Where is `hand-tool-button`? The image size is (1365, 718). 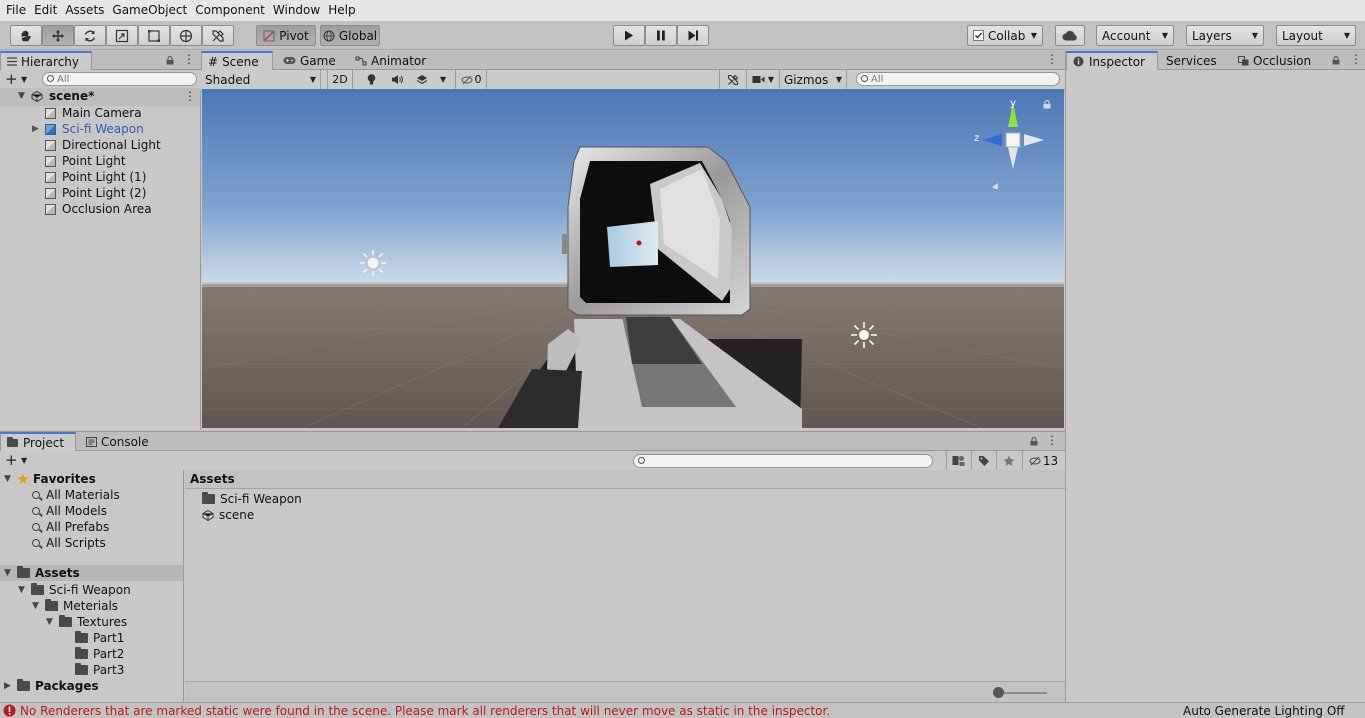 hand-tool-button is located at coordinates (26, 35).